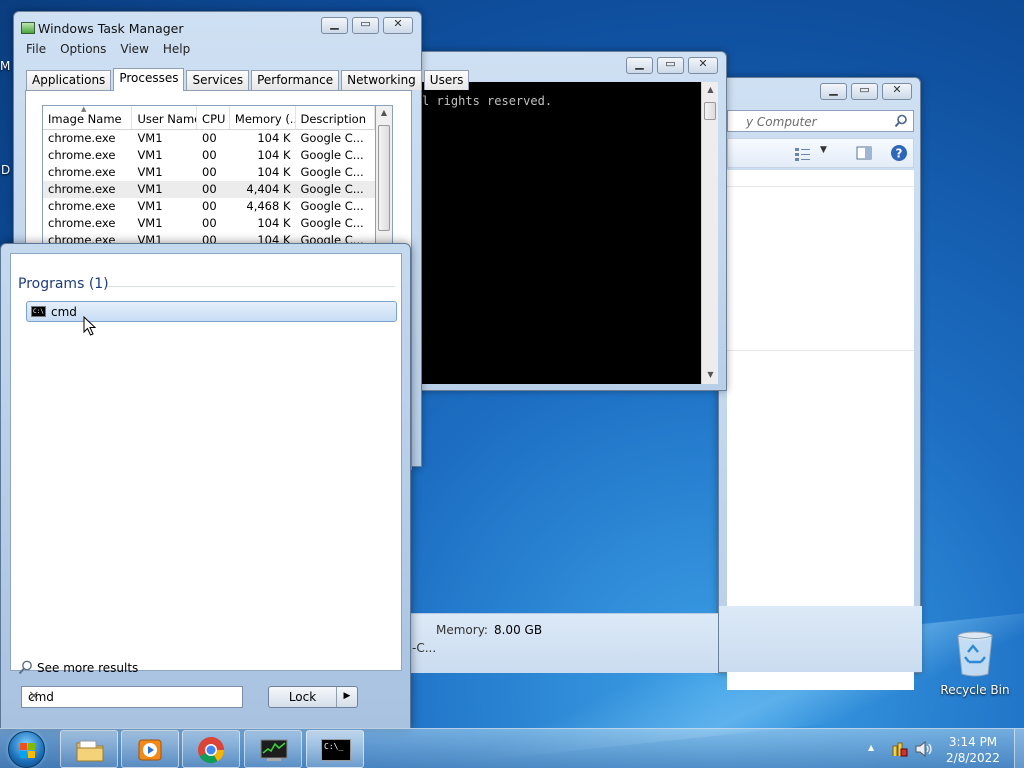 The image size is (1024, 768). I want to click on search-icon, so click(901, 121).